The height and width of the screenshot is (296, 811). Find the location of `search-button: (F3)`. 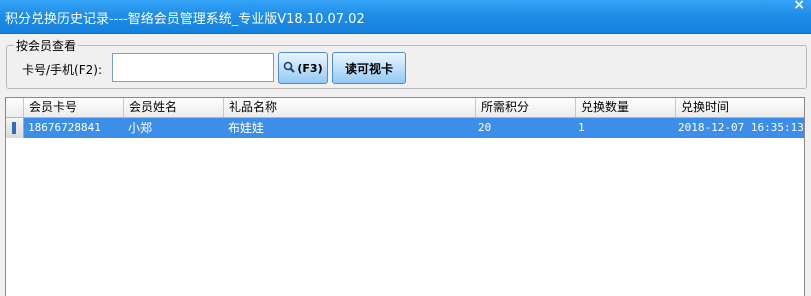

search-button: (F3) is located at coordinates (303, 68).